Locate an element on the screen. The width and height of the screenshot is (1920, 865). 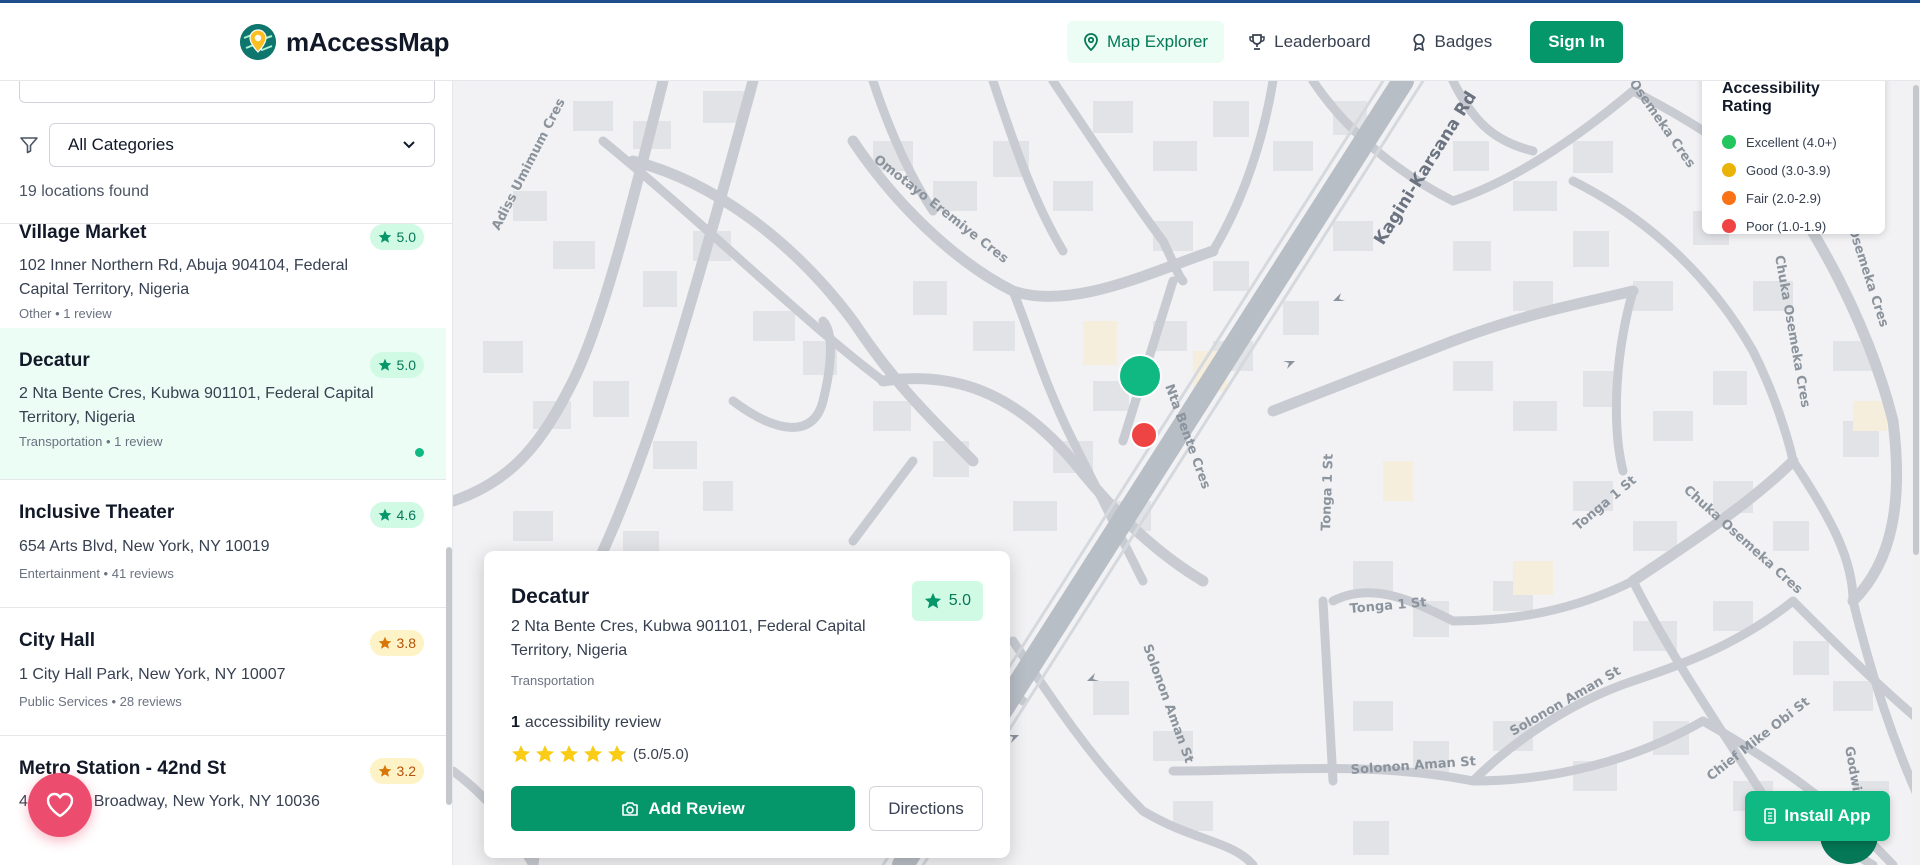
chevron-down-icon is located at coordinates (409, 145).